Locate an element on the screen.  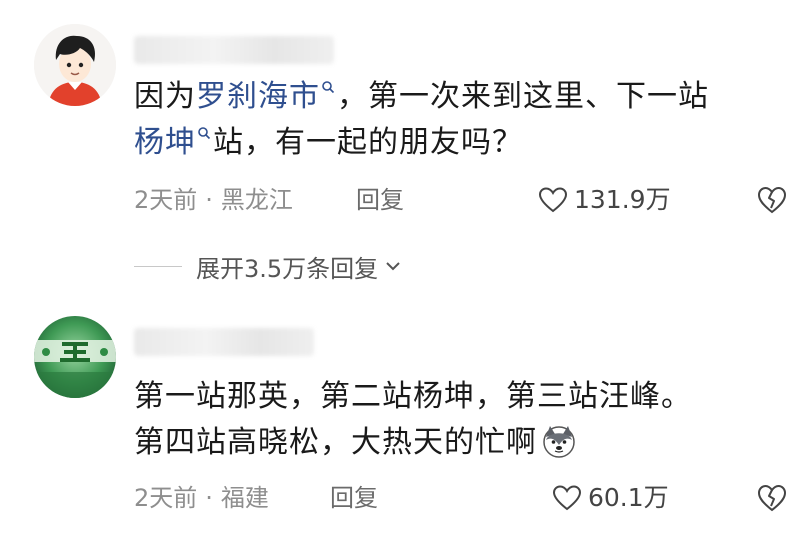
cartoon-boy-avatar-icon is located at coordinates (75, 65).